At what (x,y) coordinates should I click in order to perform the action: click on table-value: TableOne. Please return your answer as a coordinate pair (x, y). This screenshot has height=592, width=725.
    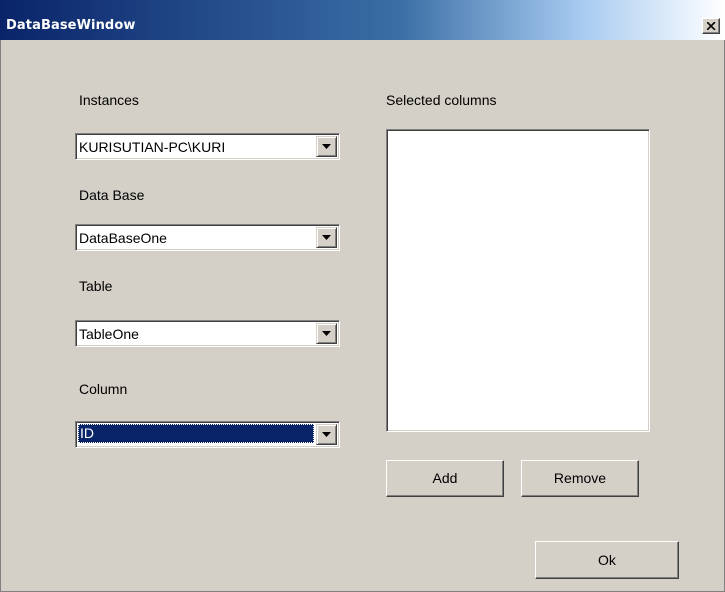
    Looking at the image, I should click on (109, 334).